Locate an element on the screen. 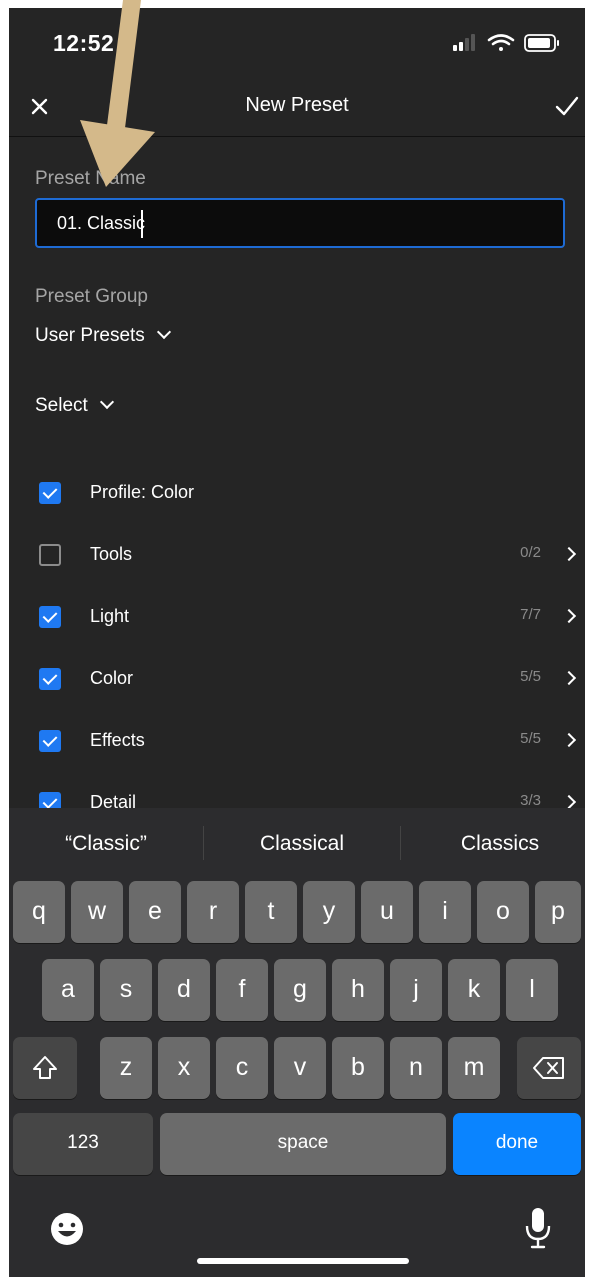 This screenshot has width=591, height=1277. home-indicator is located at coordinates (303, 1261).